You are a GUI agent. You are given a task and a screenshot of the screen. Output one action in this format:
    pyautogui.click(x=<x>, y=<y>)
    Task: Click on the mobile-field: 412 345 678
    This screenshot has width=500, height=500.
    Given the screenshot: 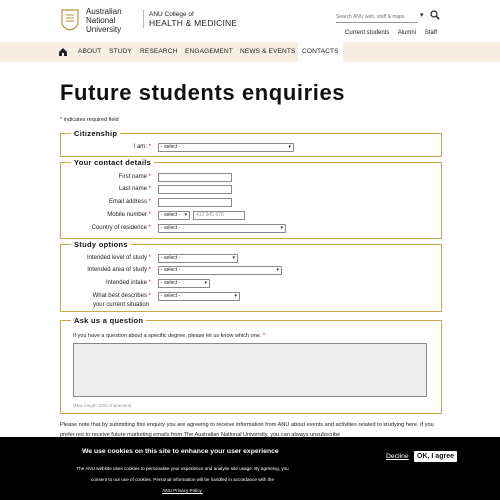 What is the action you would take?
    pyautogui.click(x=219, y=215)
    